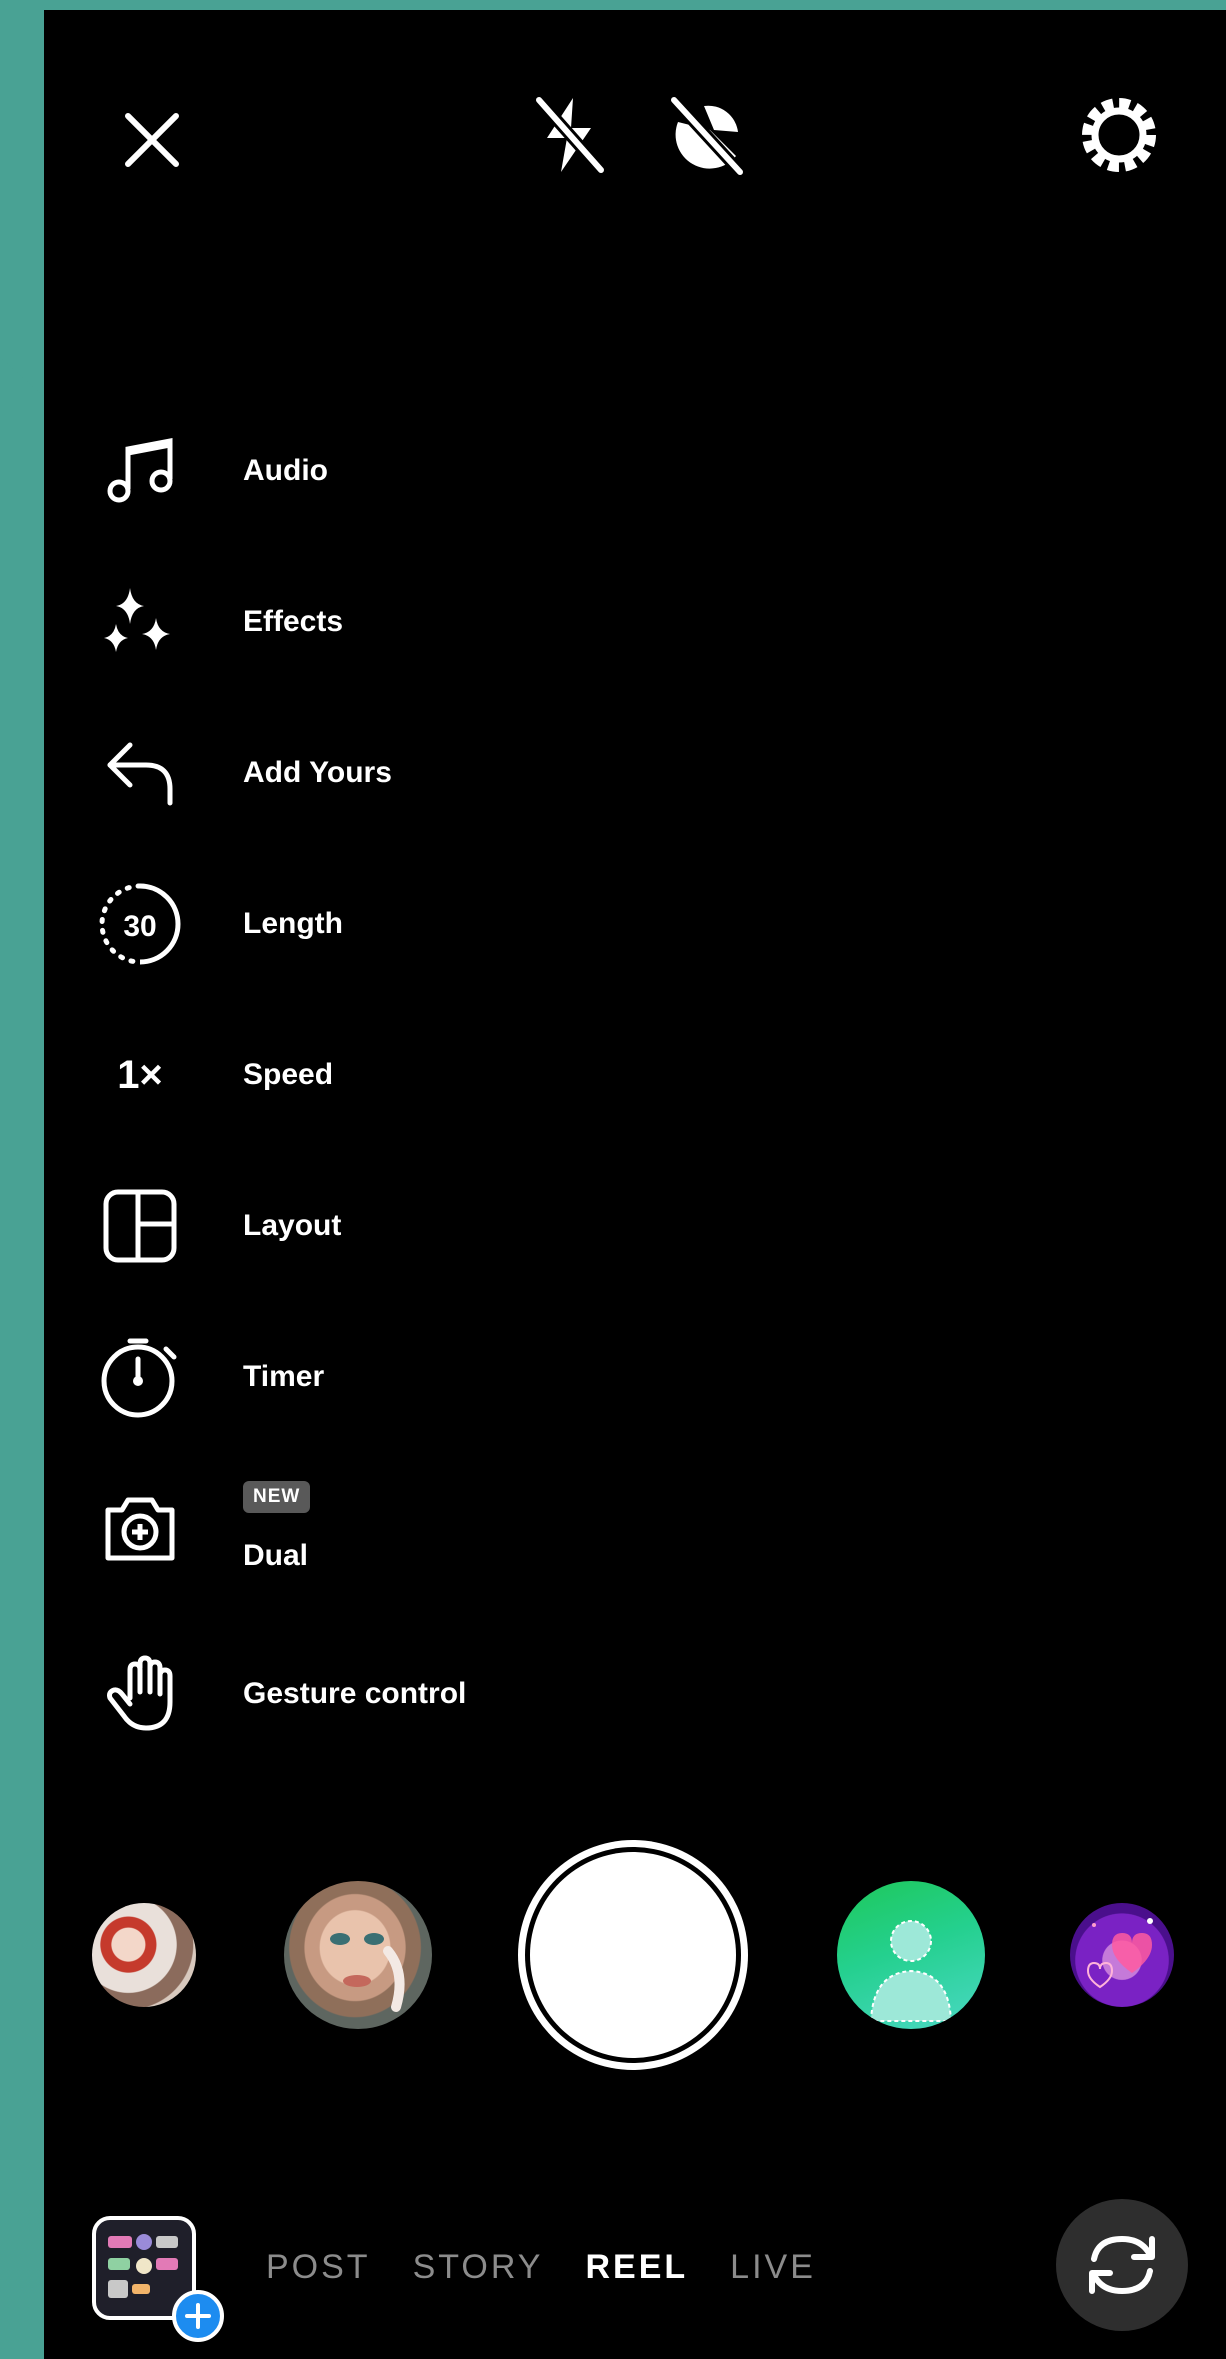 This screenshot has height=2359, width=1226. What do you see at coordinates (284, 1376) in the screenshot?
I see `menu-label-timer: Timer` at bounding box center [284, 1376].